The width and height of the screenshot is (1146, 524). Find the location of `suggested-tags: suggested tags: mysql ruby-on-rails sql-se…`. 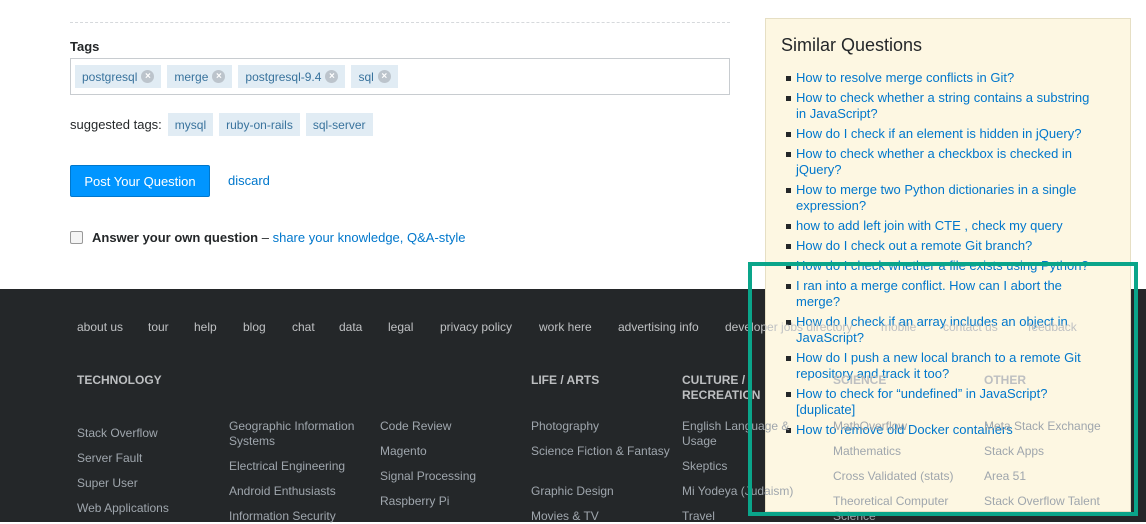

suggested-tags: suggested tags: mysql ruby-on-rails sql-se… is located at coordinates (221, 124).